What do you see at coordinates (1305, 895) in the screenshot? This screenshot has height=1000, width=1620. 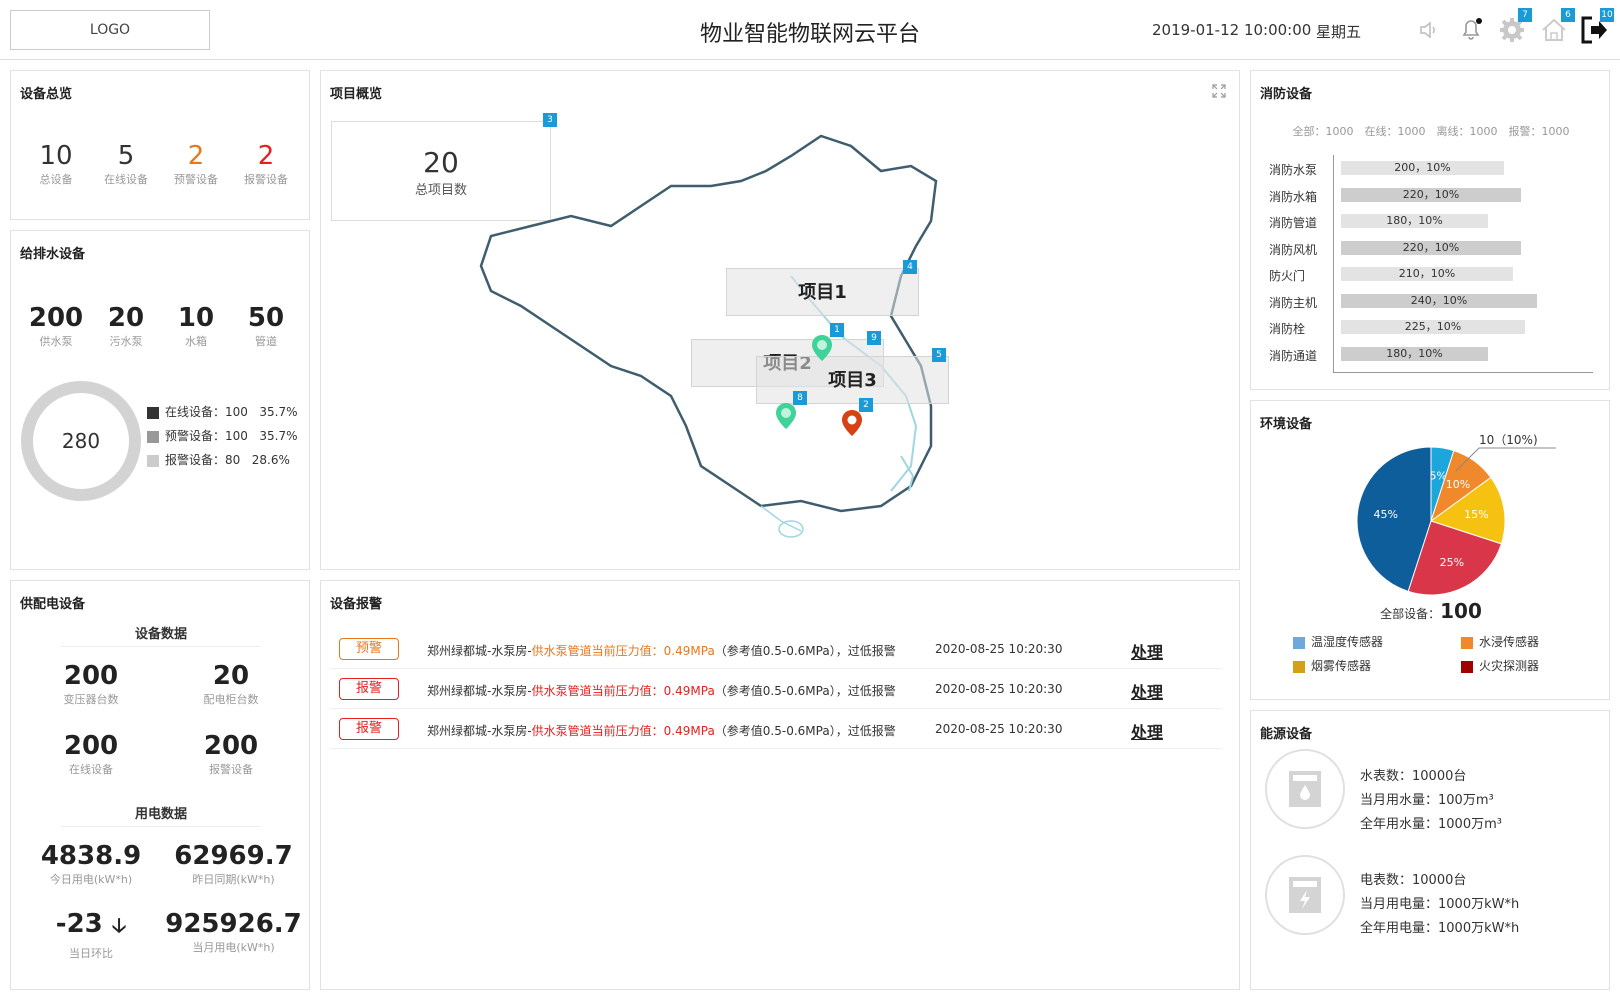 I see `electric-meter-icon` at bounding box center [1305, 895].